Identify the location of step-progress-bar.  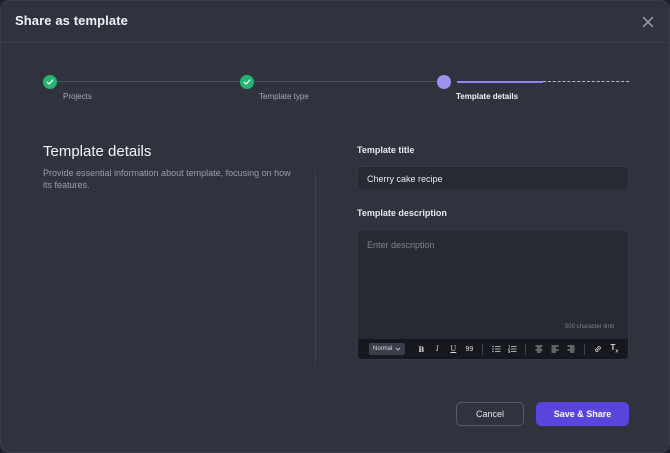
(500, 82).